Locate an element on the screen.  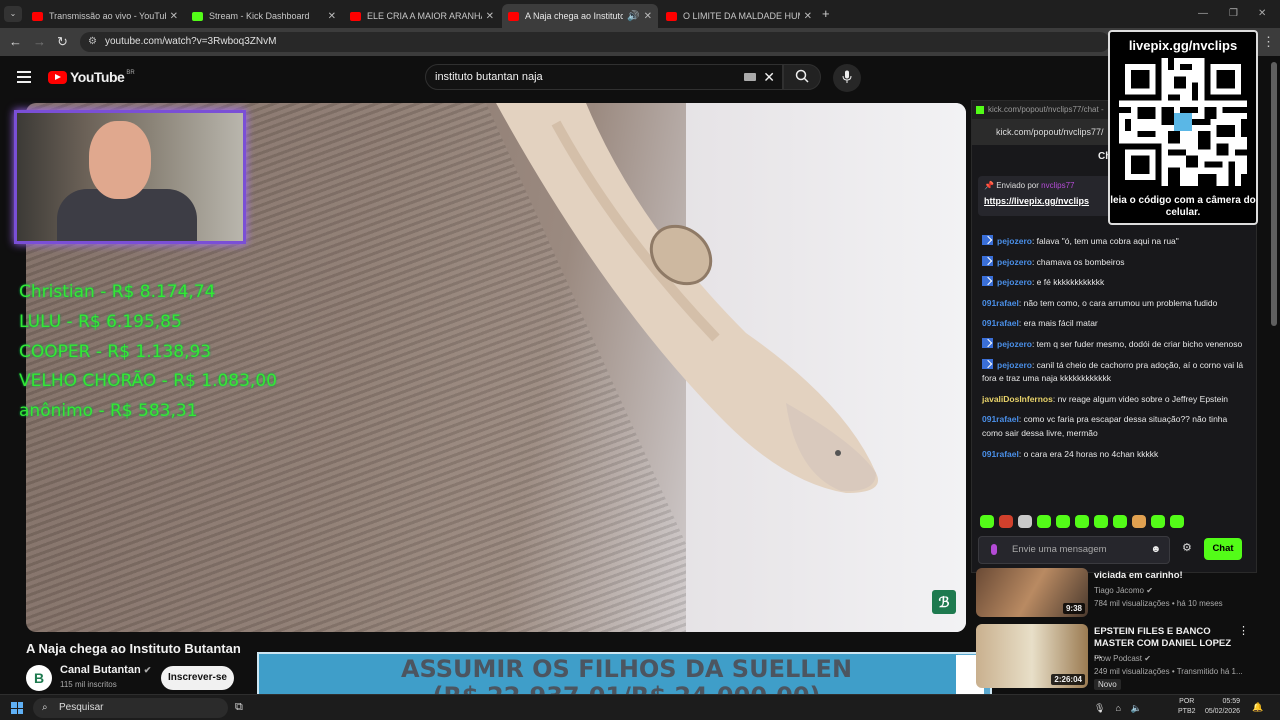
rec-channel: Flow Podcast ✔ is located at coordinates (1122, 658).